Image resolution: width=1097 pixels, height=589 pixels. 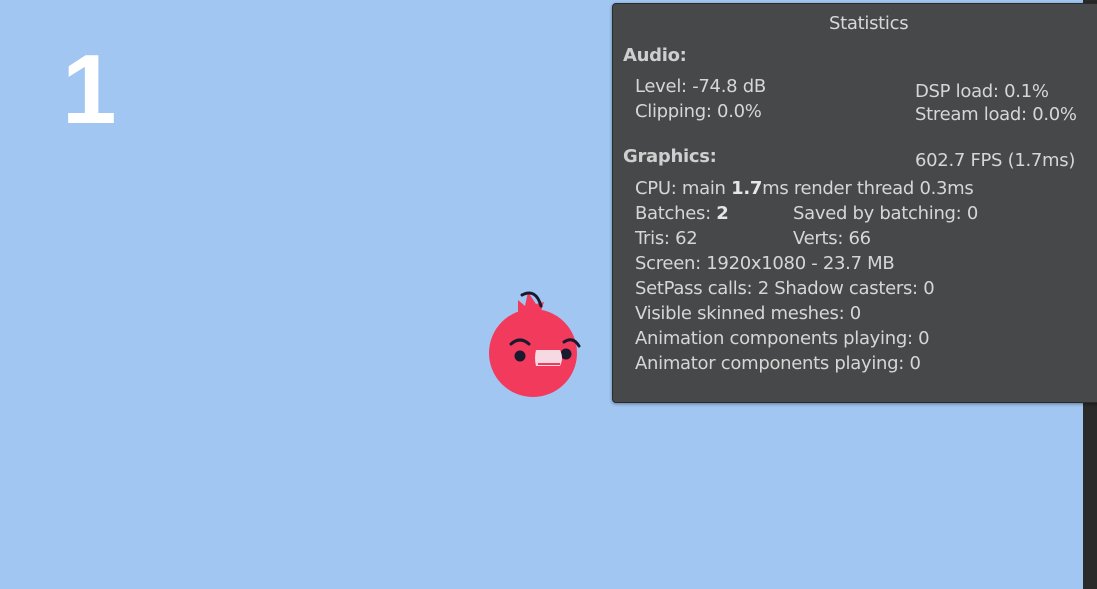 What do you see at coordinates (886, 213) in the screenshot?
I see `graphics-saved-by-batching: Saved by batching: 0` at bounding box center [886, 213].